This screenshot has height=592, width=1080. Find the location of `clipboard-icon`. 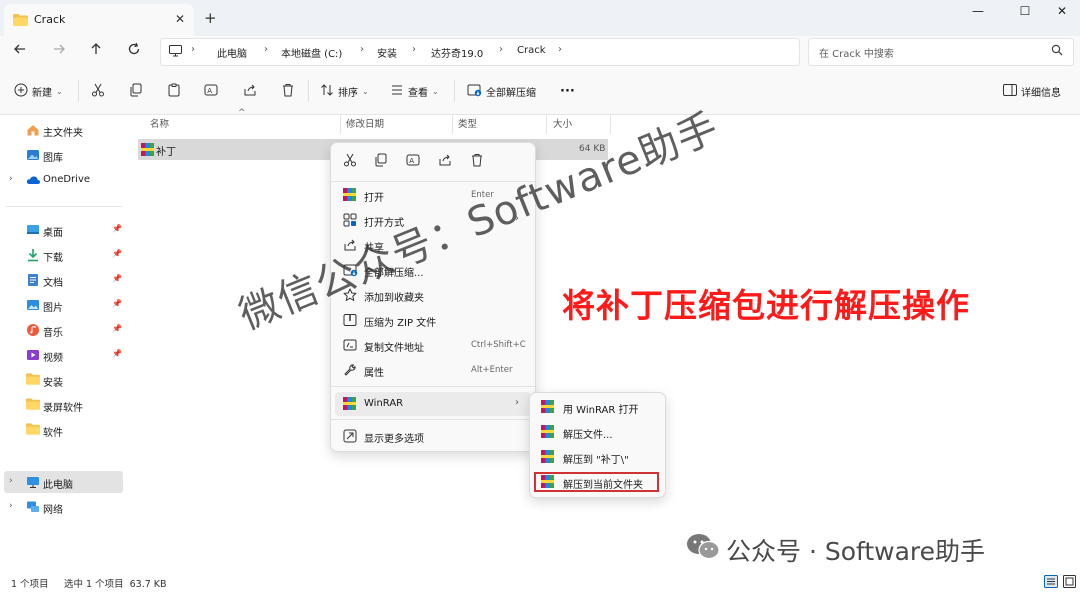

clipboard-icon is located at coordinates (174, 91).